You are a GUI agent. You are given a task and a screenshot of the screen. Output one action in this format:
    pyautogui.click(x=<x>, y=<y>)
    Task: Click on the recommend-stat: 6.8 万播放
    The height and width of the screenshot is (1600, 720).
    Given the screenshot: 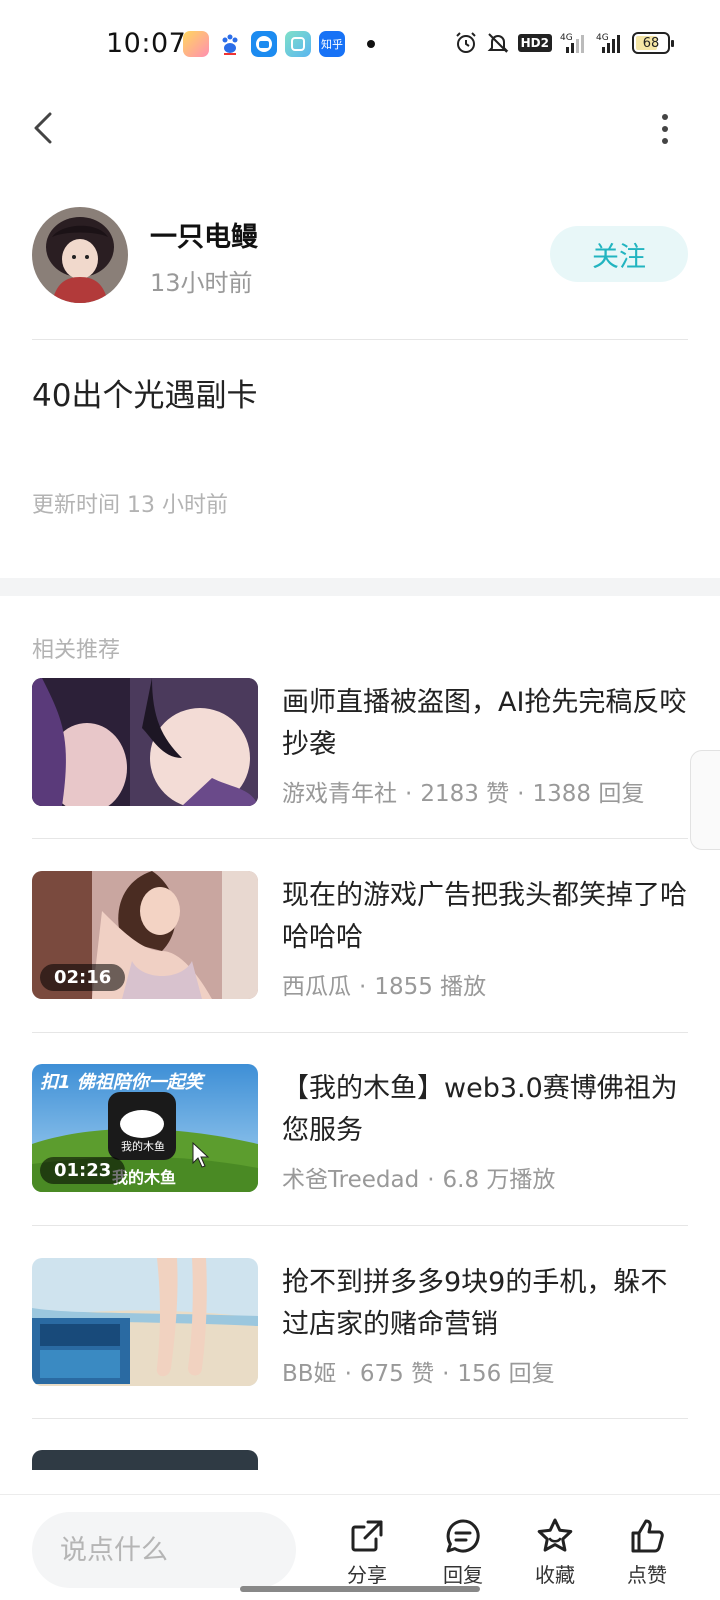 What is the action you would take?
    pyautogui.click(x=499, y=1180)
    